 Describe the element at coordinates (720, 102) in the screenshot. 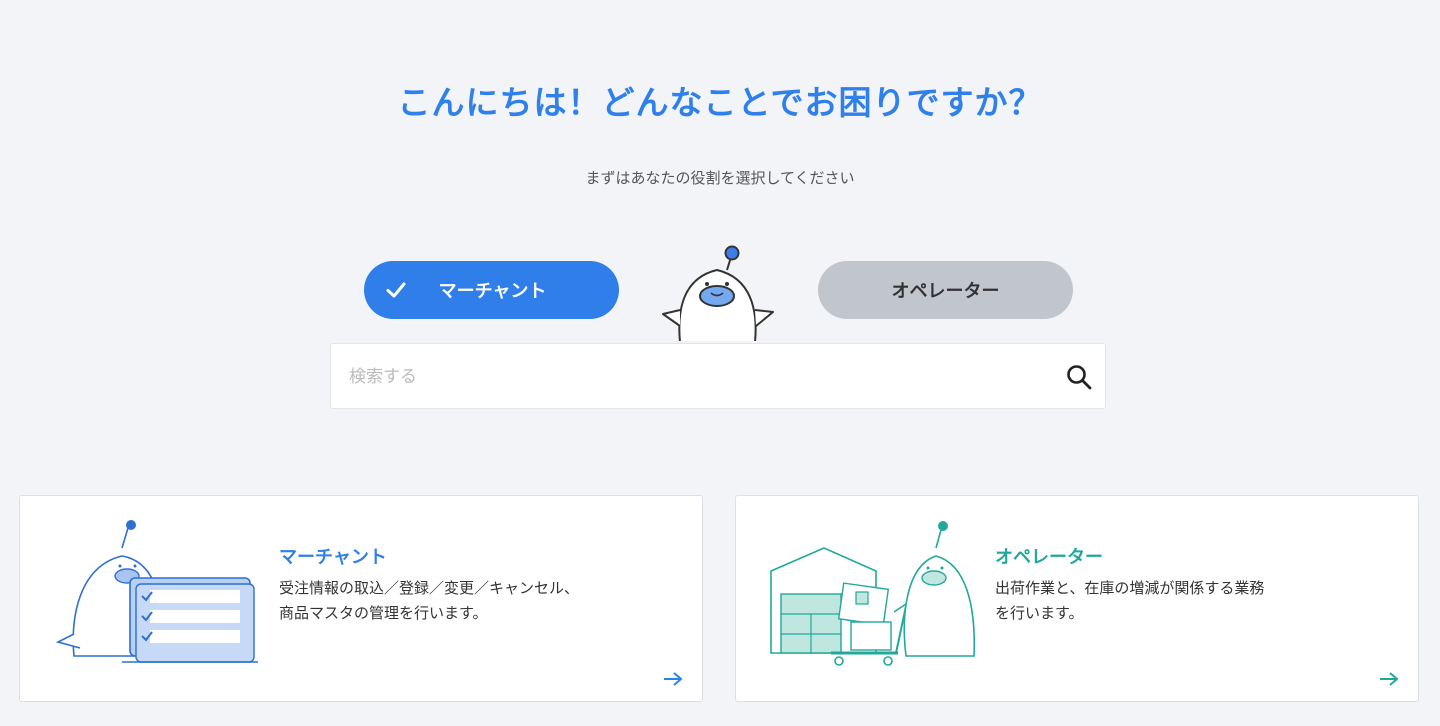

I see `page-title: こんにちは！どんなことでお困りですか？` at that location.